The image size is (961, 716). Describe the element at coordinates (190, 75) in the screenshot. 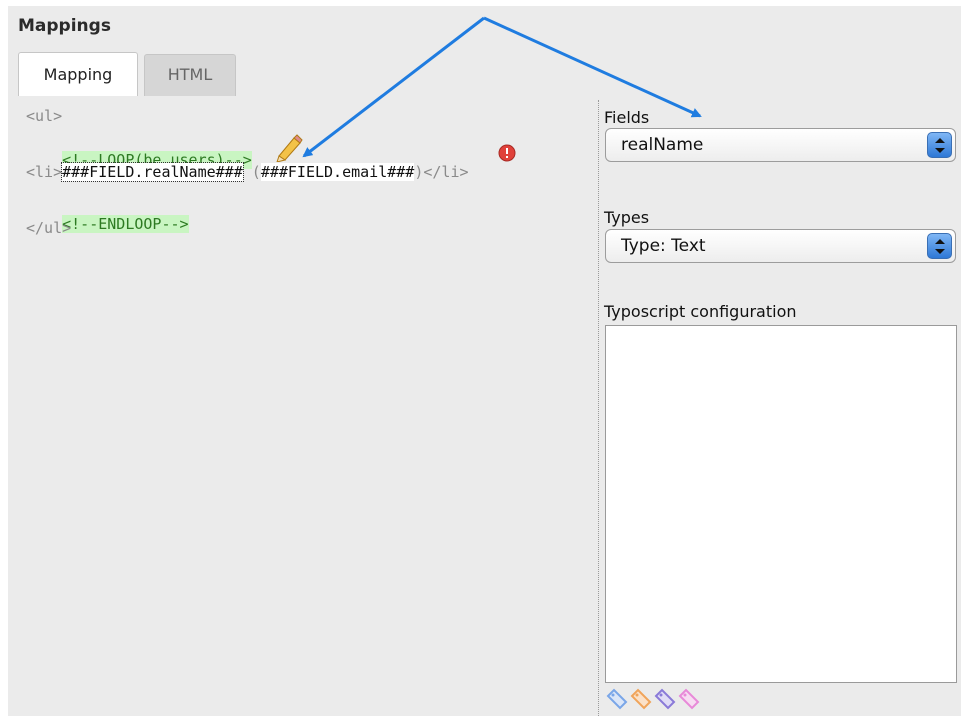

I see `tab-html: HTML` at that location.